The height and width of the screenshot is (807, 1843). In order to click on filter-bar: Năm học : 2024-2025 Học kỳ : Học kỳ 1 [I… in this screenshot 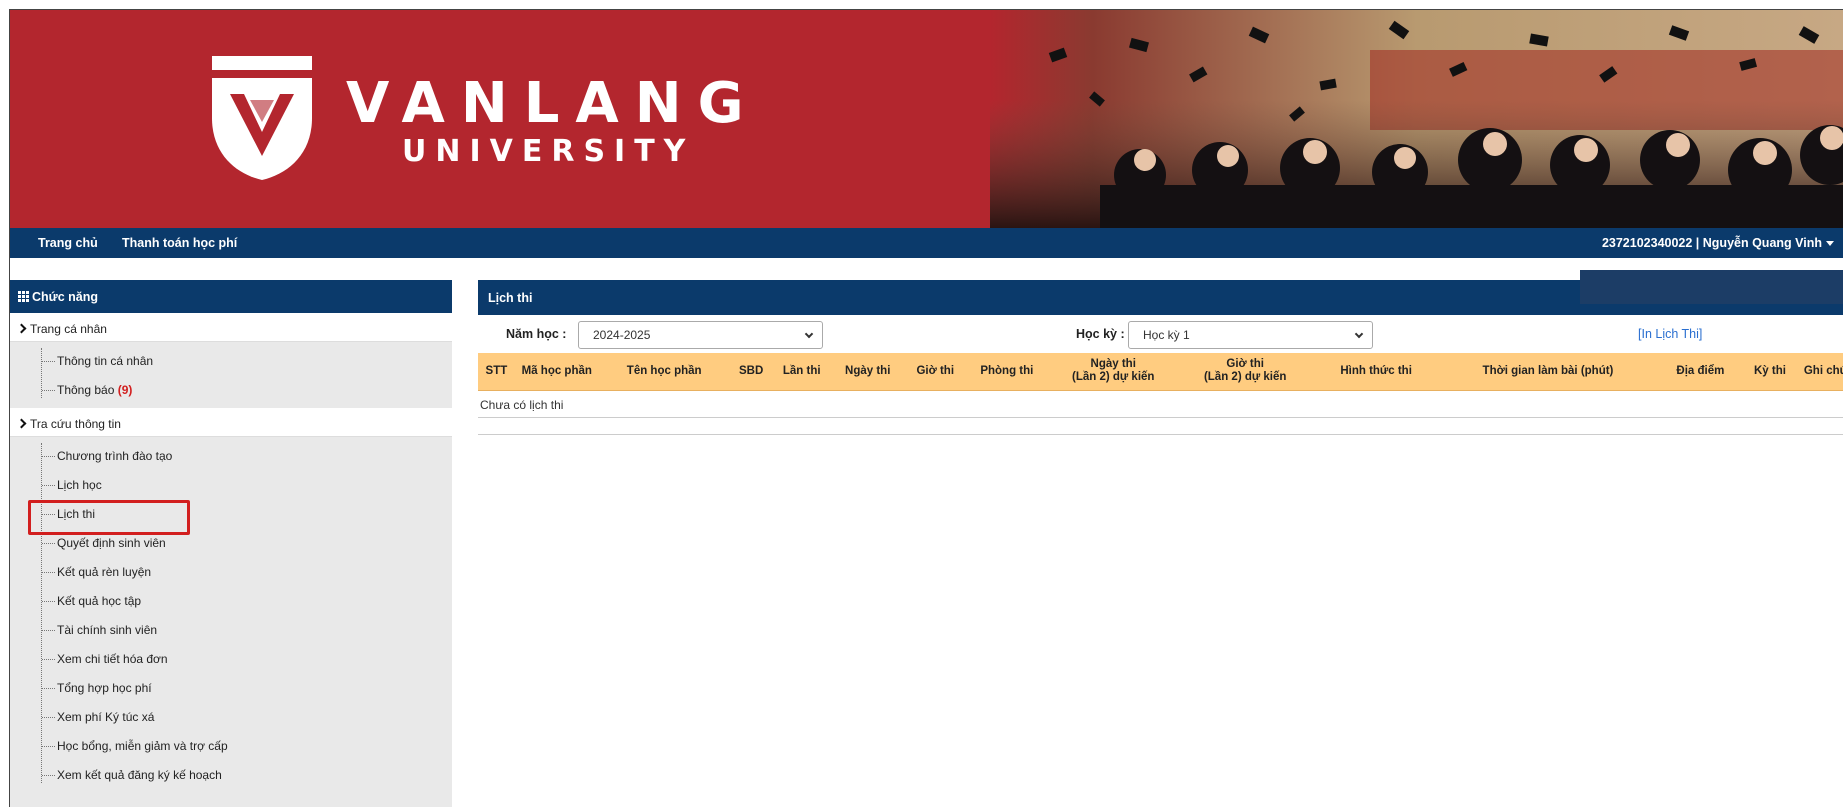, I will do `click(1160, 334)`.